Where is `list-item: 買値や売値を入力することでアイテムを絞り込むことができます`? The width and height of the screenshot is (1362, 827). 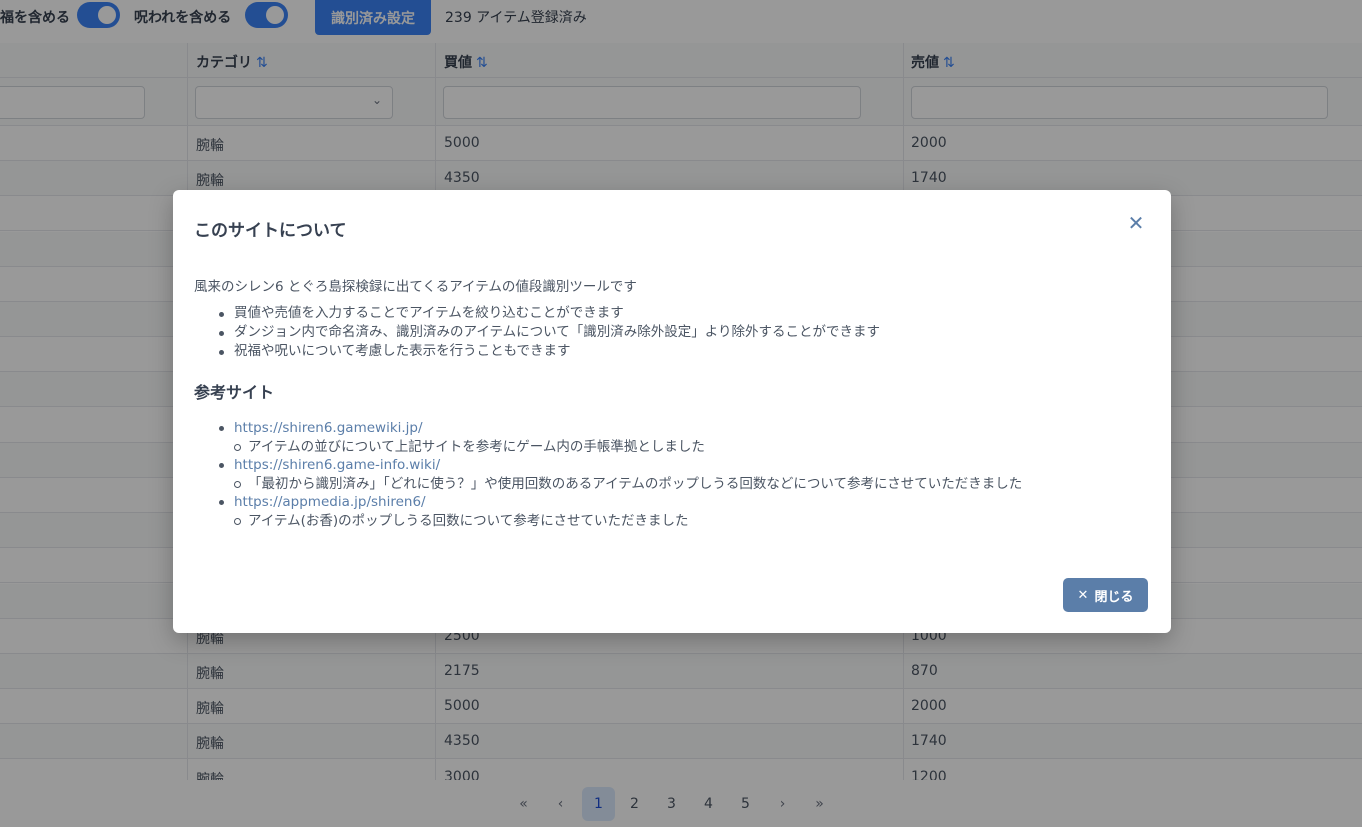 list-item: 買値や売値を入力することでアイテムを絞り込むことができます is located at coordinates (674, 313).